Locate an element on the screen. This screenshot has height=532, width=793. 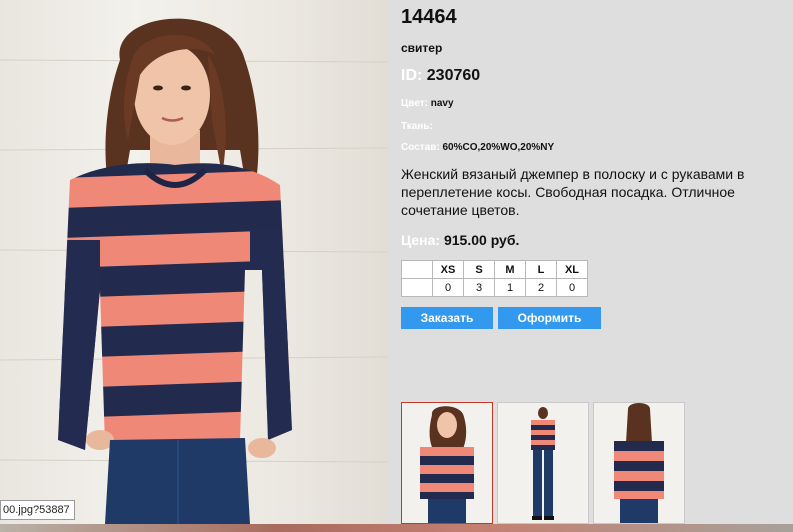
product-id-value: 230760 is located at coordinates (453, 75).